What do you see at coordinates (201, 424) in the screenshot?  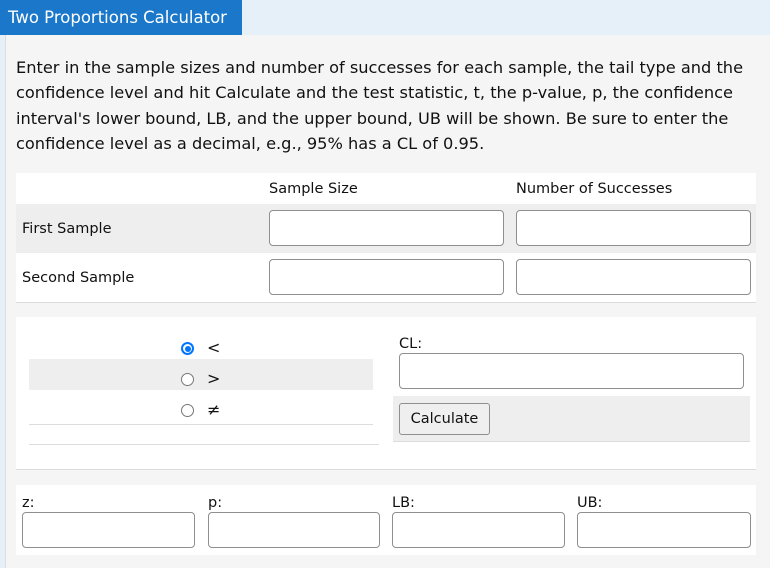 I see `tail-divider` at bounding box center [201, 424].